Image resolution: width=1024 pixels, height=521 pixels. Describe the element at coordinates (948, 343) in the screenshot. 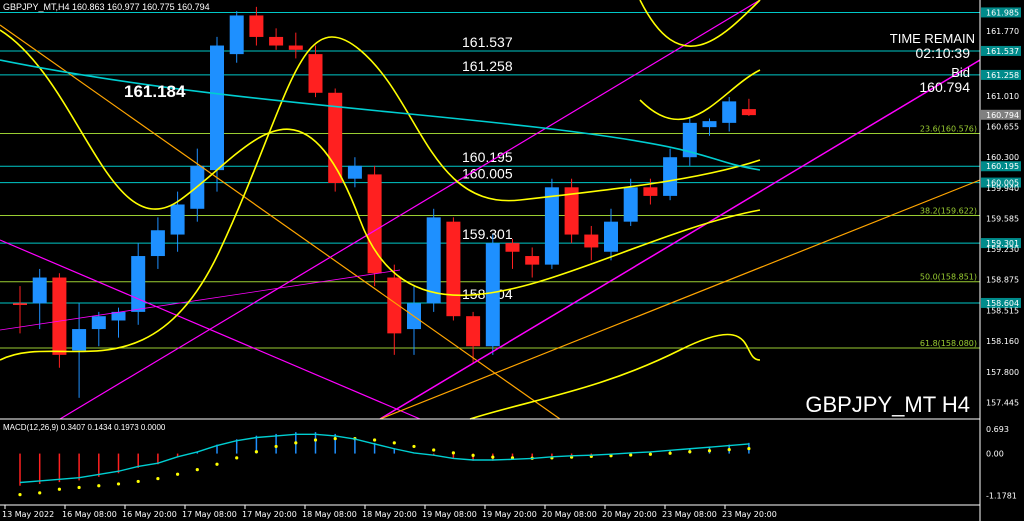

I see `fib-label: 61.8(158.080)` at that location.